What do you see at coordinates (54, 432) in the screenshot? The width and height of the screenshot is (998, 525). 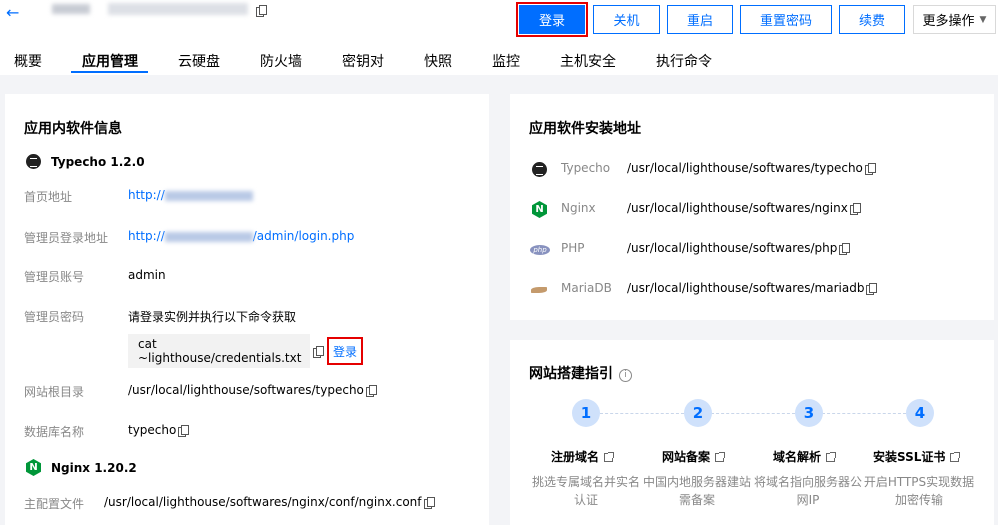 I see `db-name-label: 数据库名称` at bounding box center [54, 432].